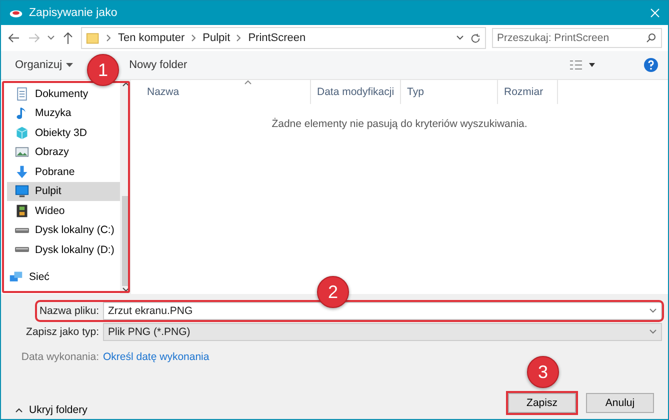 The image size is (669, 420). What do you see at coordinates (577, 38) in the screenshot?
I see `search-field: Przeszukaj: PrintScreen` at bounding box center [577, 38].